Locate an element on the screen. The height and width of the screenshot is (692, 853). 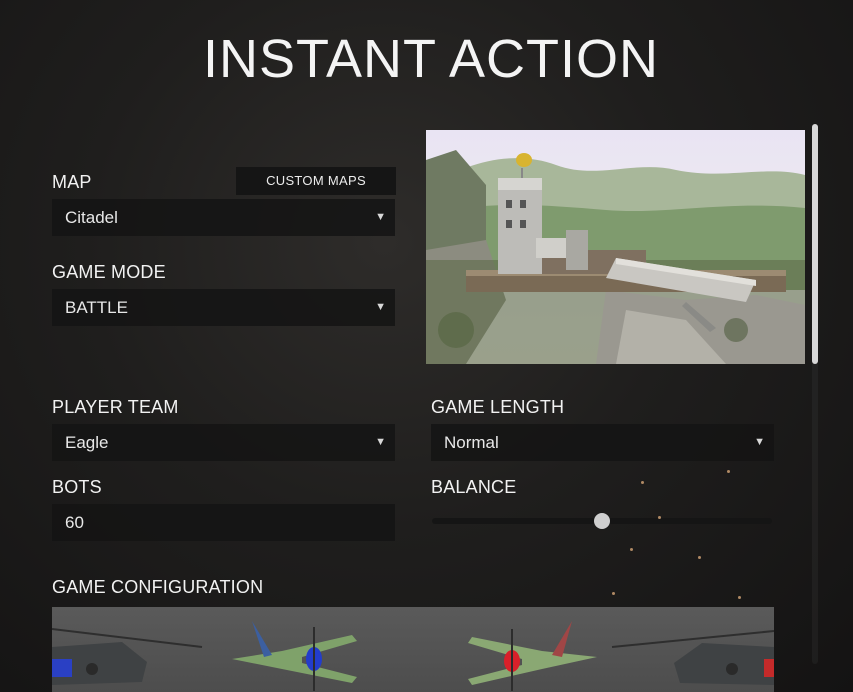
balance-label: BALANCE is located at coordinates (474, 487).